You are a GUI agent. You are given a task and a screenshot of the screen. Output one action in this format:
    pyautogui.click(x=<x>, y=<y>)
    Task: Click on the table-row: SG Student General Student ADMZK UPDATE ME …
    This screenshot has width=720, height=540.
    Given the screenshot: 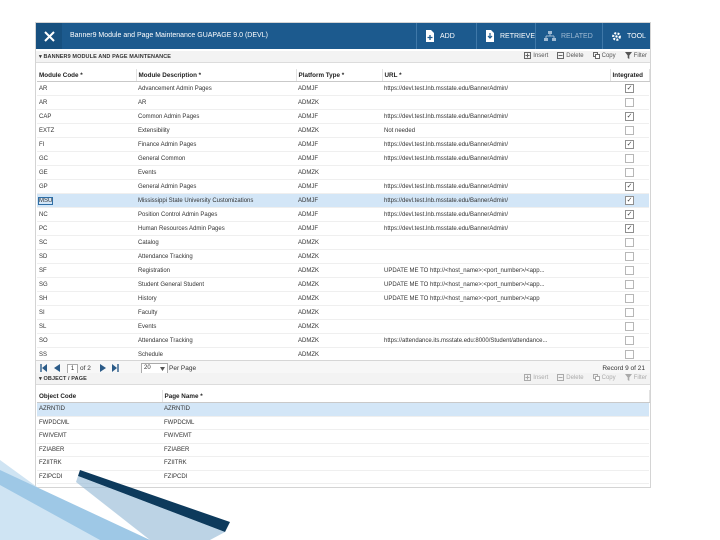 What is the action you would take?
    pyautogui.click(x=343, y=284)
    